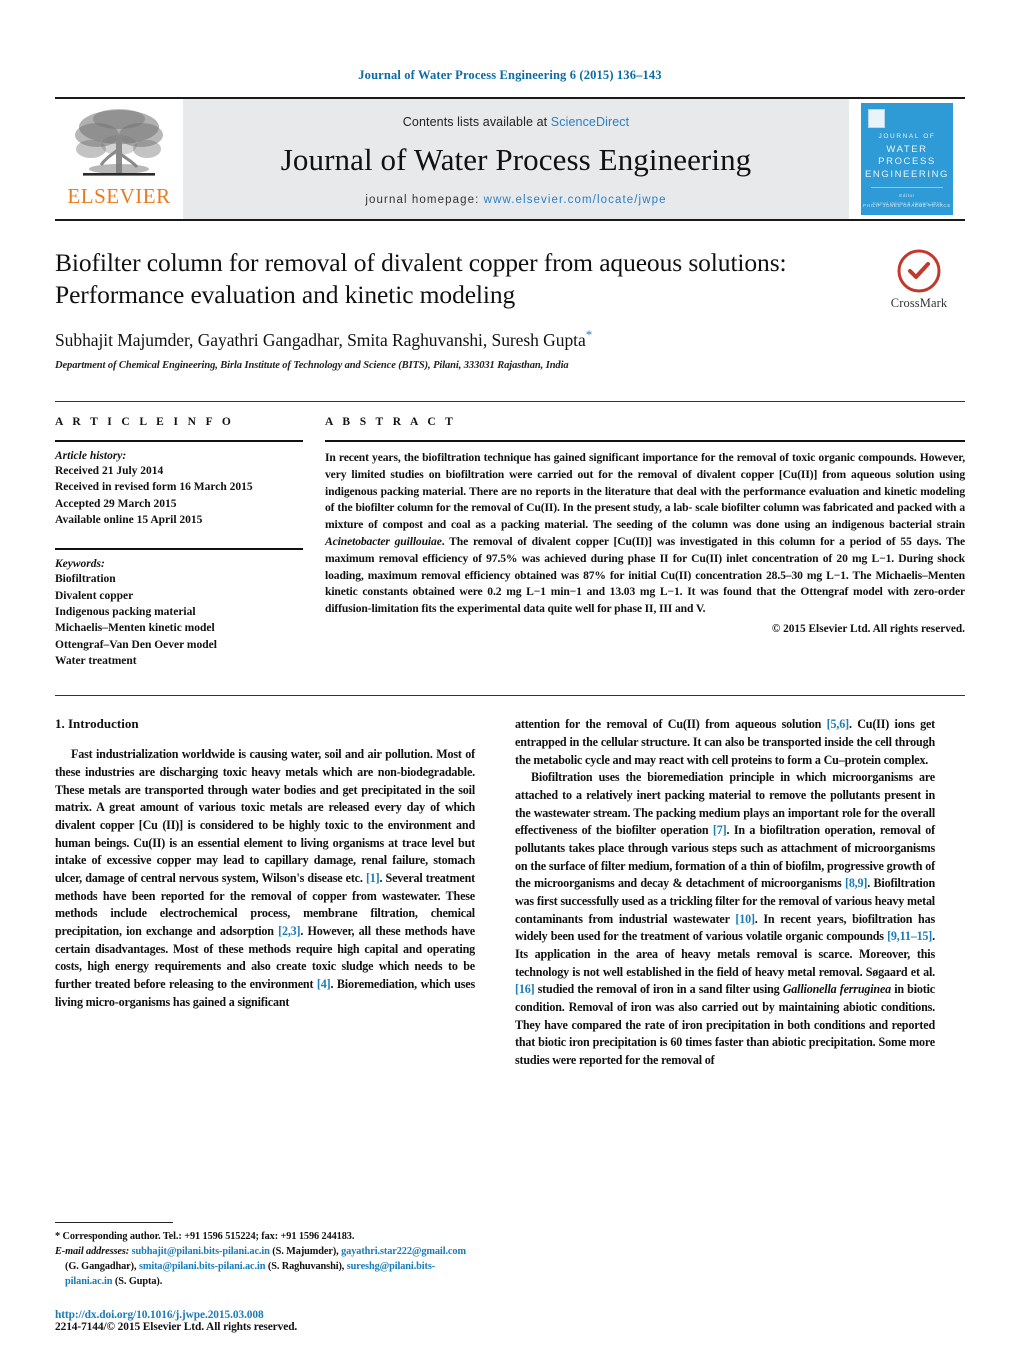 Image resolution: width=1020 pixels, height=1351 pixels. What do you see at coordinates (119, 196) in the screenshot?
I see `elsevier-wordmark: ELSEVIER` at bounding box center [119, 196].